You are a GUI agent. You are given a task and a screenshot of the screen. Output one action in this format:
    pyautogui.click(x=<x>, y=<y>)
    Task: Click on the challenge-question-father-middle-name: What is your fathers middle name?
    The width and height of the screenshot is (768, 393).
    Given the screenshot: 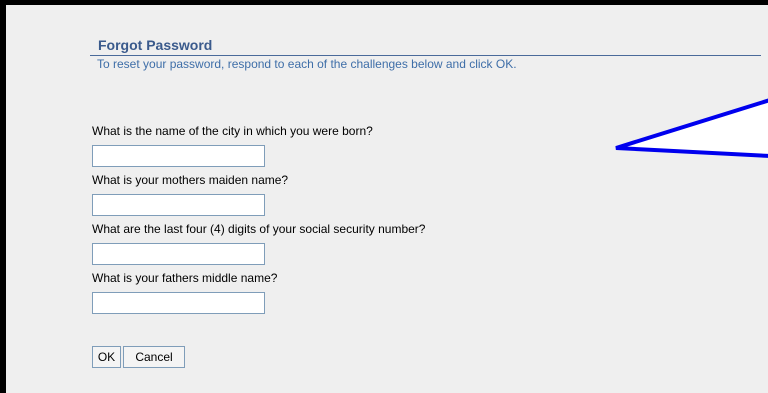 What is the action you would take?
    pyautogui.click(x=258, y=292)
    